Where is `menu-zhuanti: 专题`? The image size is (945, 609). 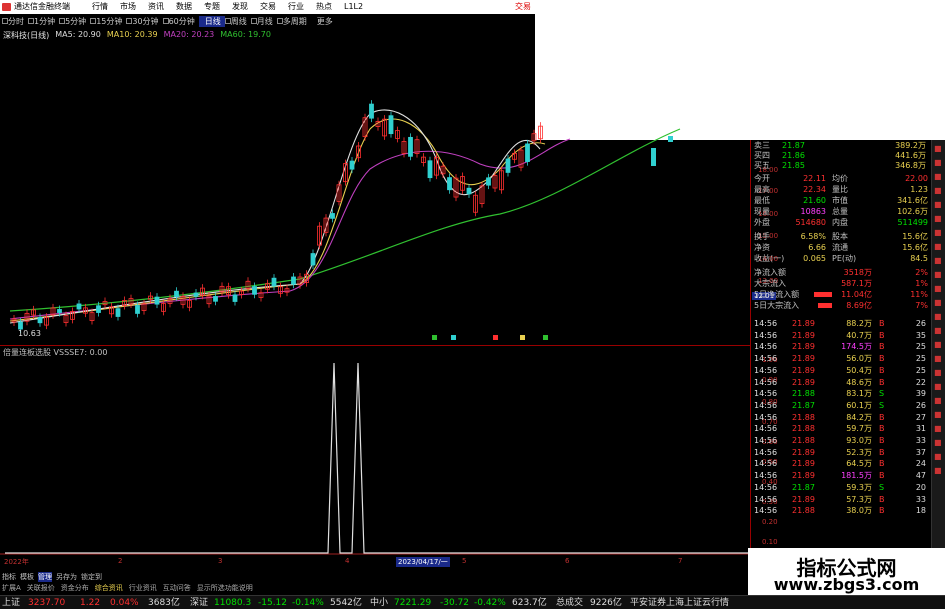
menu-zhuanti: 专题 is located at coordinates (218, 7).